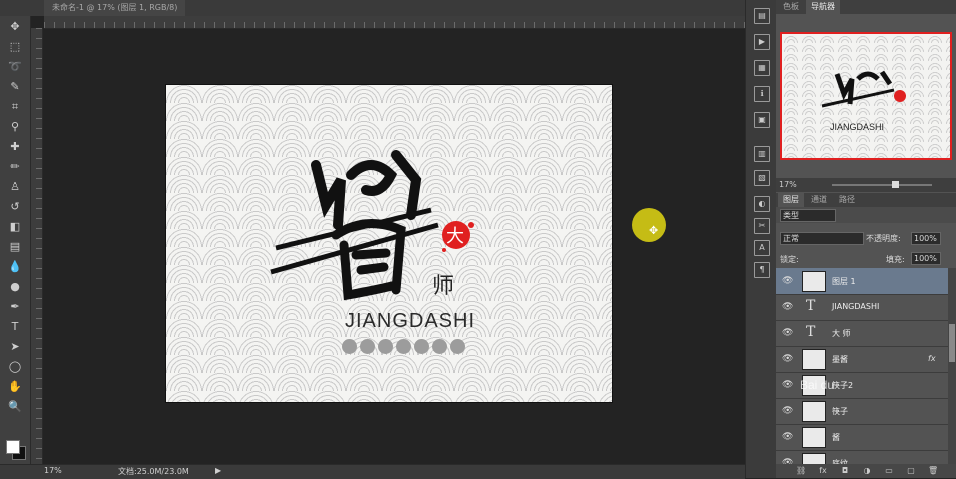 The height and width of the screenshot is (479, 956). I want to click on blend-mode-select: 正常, so click(822, 238).